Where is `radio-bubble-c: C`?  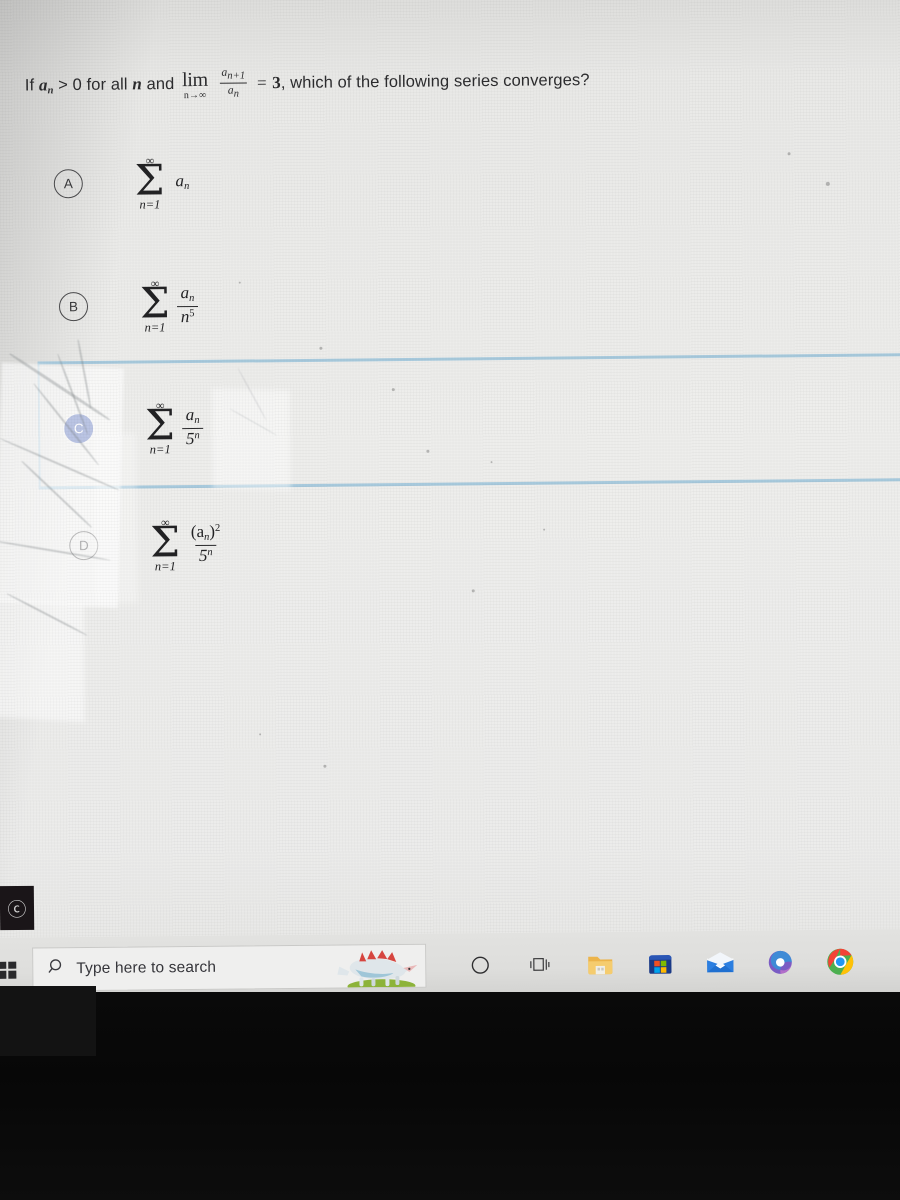 radio-bubble-c: C is located at coordinates (79, 428).